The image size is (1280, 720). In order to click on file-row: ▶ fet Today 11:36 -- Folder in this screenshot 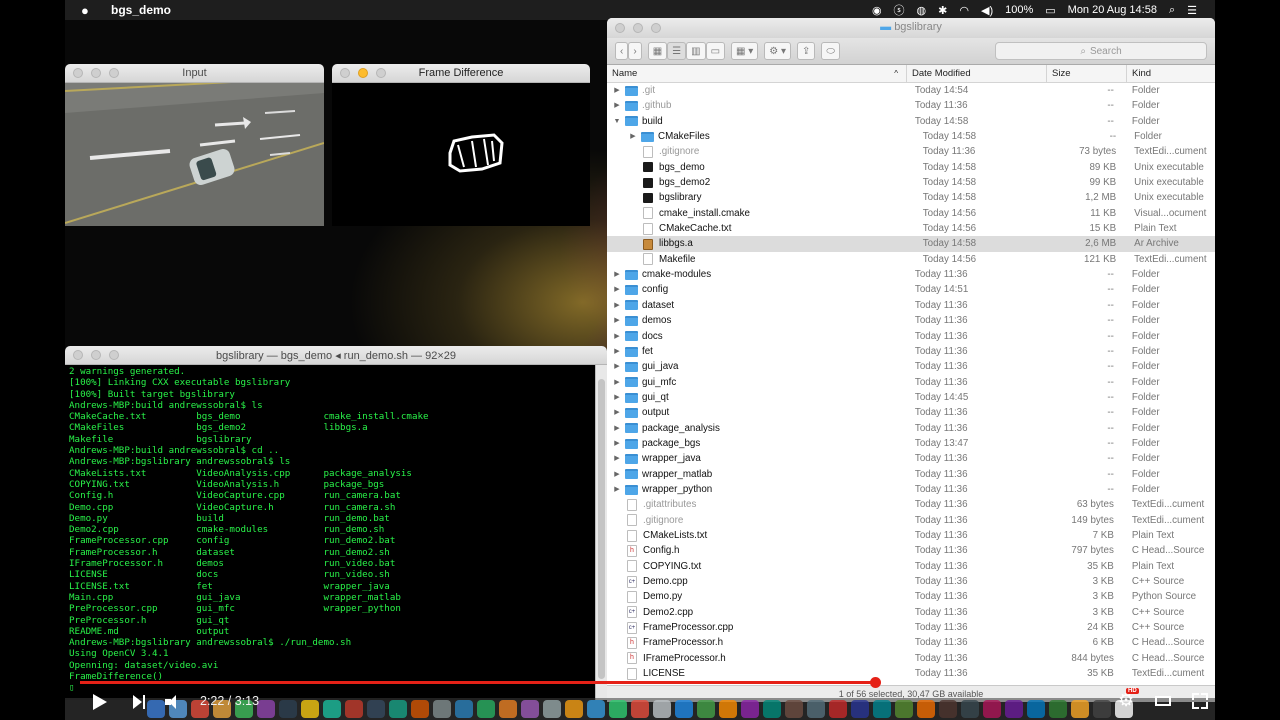, I will do `click(911, 351)`.